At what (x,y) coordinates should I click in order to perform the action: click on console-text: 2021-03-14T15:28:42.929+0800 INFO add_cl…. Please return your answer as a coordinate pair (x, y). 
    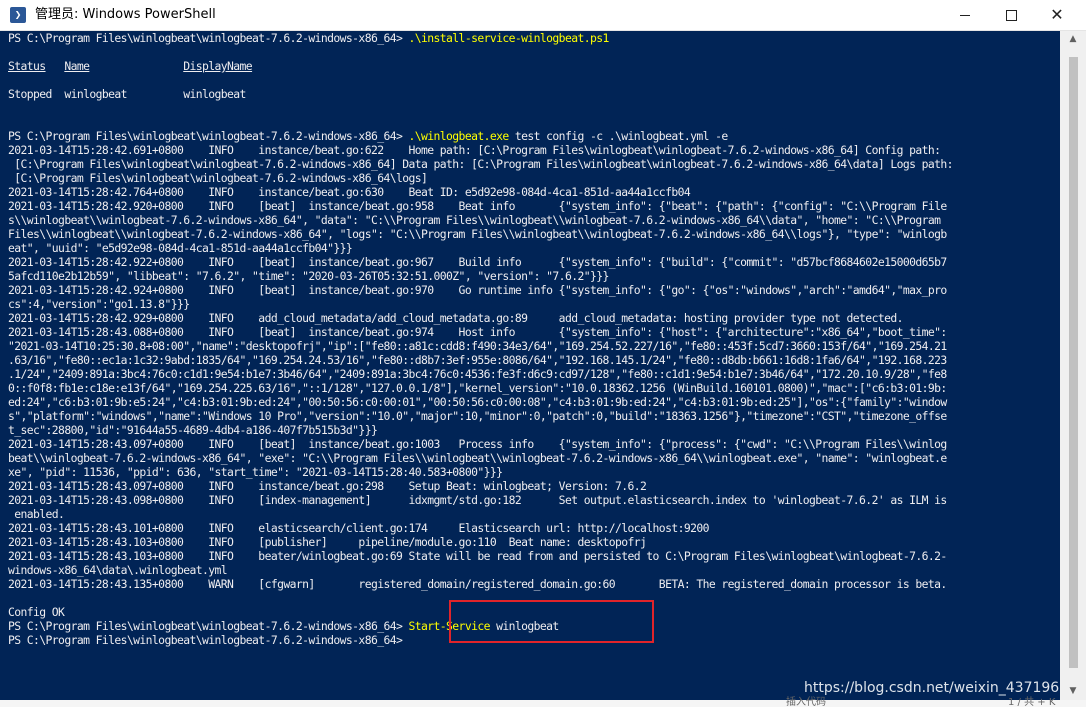
    Looking at the image, I should click on (455, 318).